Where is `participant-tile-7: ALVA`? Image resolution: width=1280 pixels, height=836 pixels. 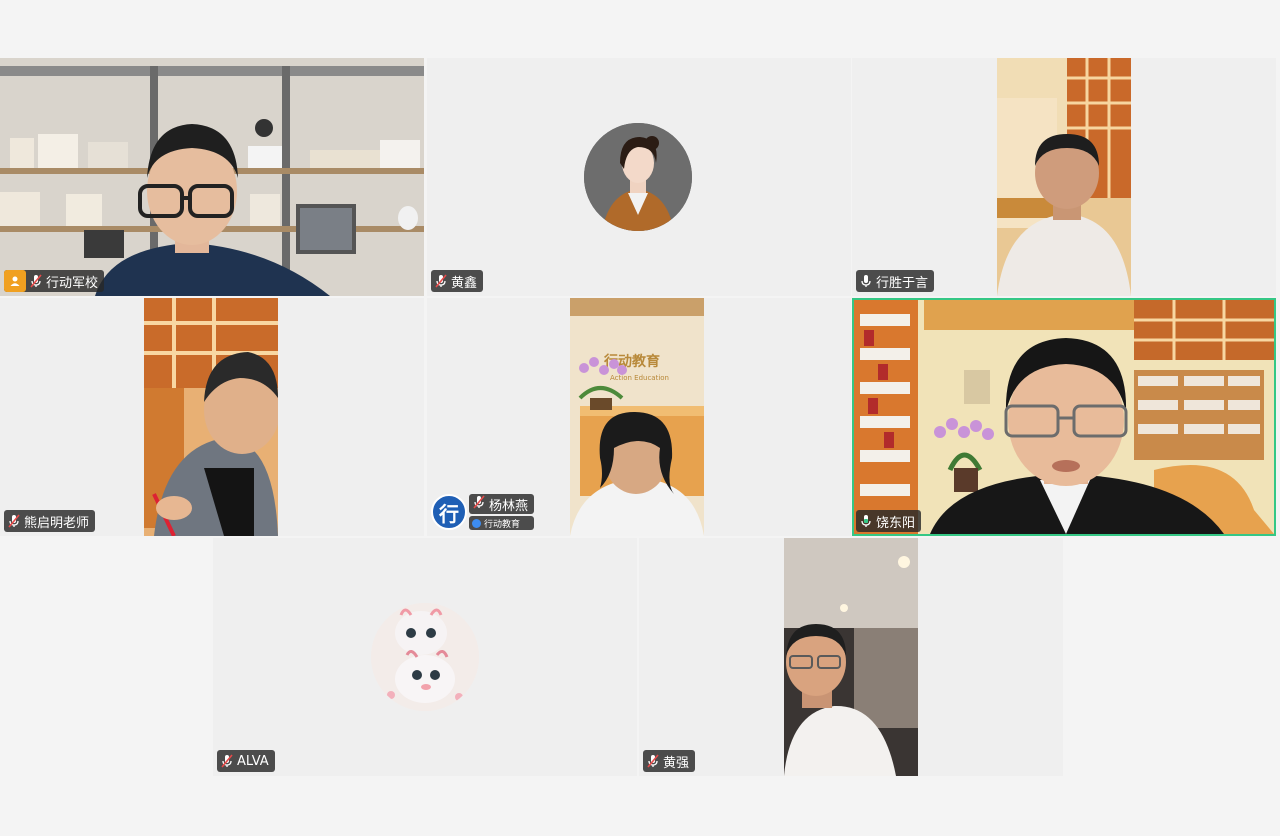
participant-tile-7: ALVA is located at coordinates (425, 657).